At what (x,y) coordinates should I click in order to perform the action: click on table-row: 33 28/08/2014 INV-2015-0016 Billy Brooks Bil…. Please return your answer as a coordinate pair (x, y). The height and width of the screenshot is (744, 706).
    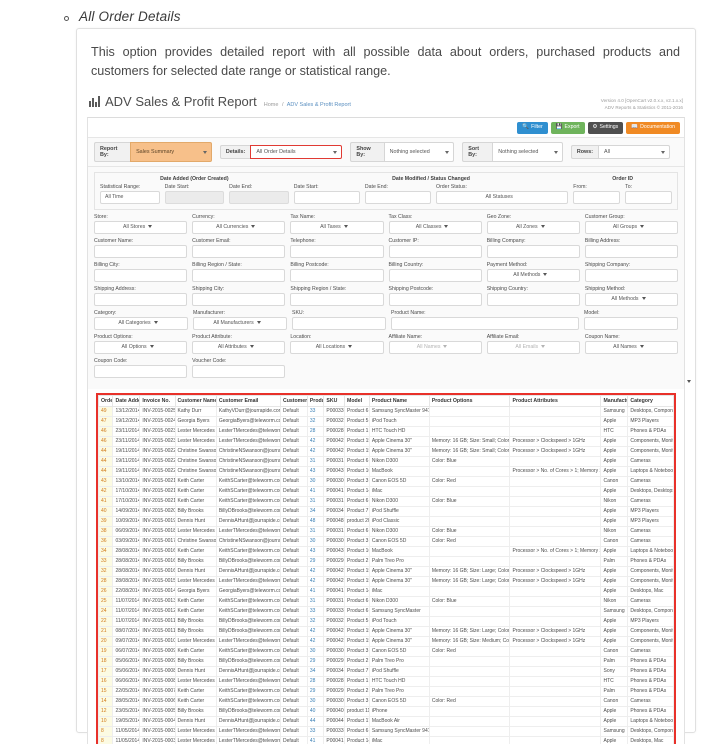
    Looking at the image, I should click on (386, 561).